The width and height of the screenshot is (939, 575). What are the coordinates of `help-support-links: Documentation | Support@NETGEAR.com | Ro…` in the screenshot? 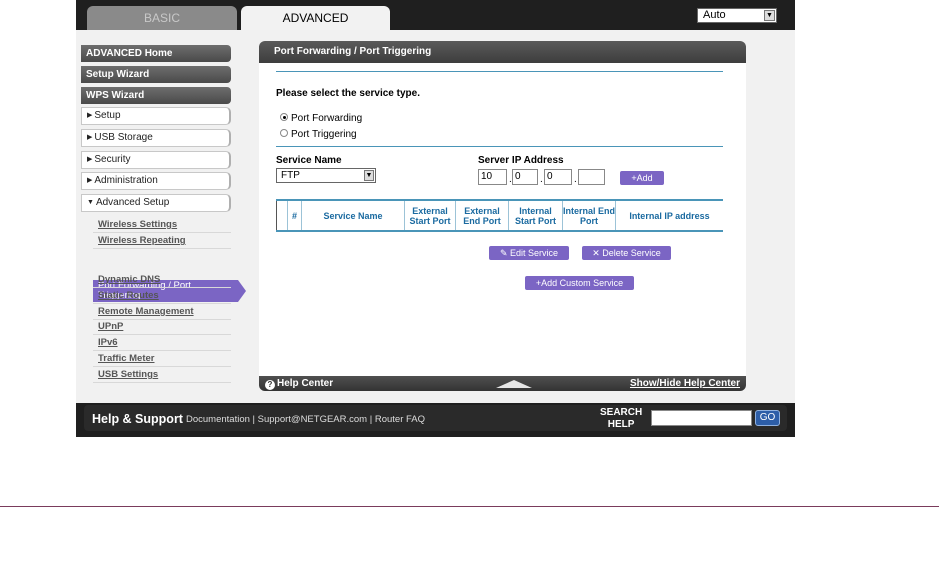 It's located at (305, 419).